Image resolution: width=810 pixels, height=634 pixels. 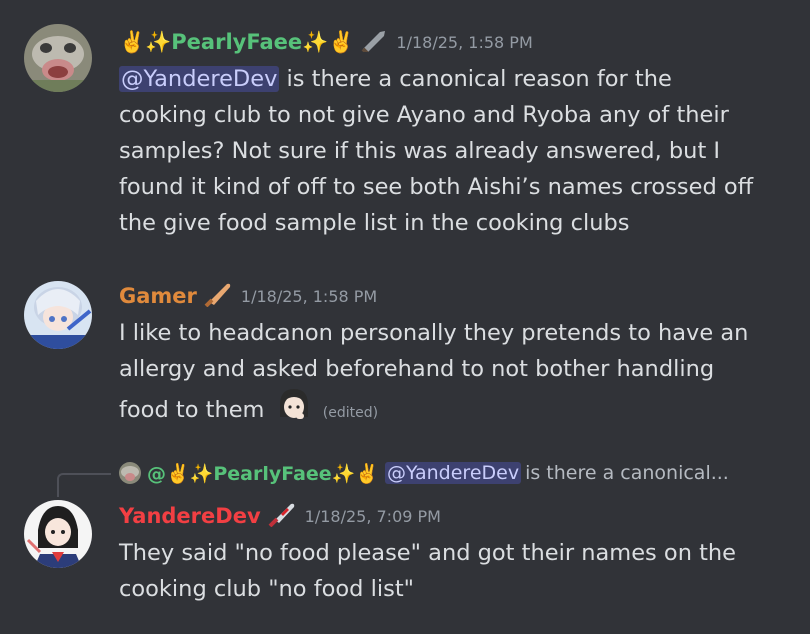 What do you see at coordinates (372, 516) in the screenshot?
I see `timestamp: 1/18/25, 7:09 PM` at bounding box center [372, 516].